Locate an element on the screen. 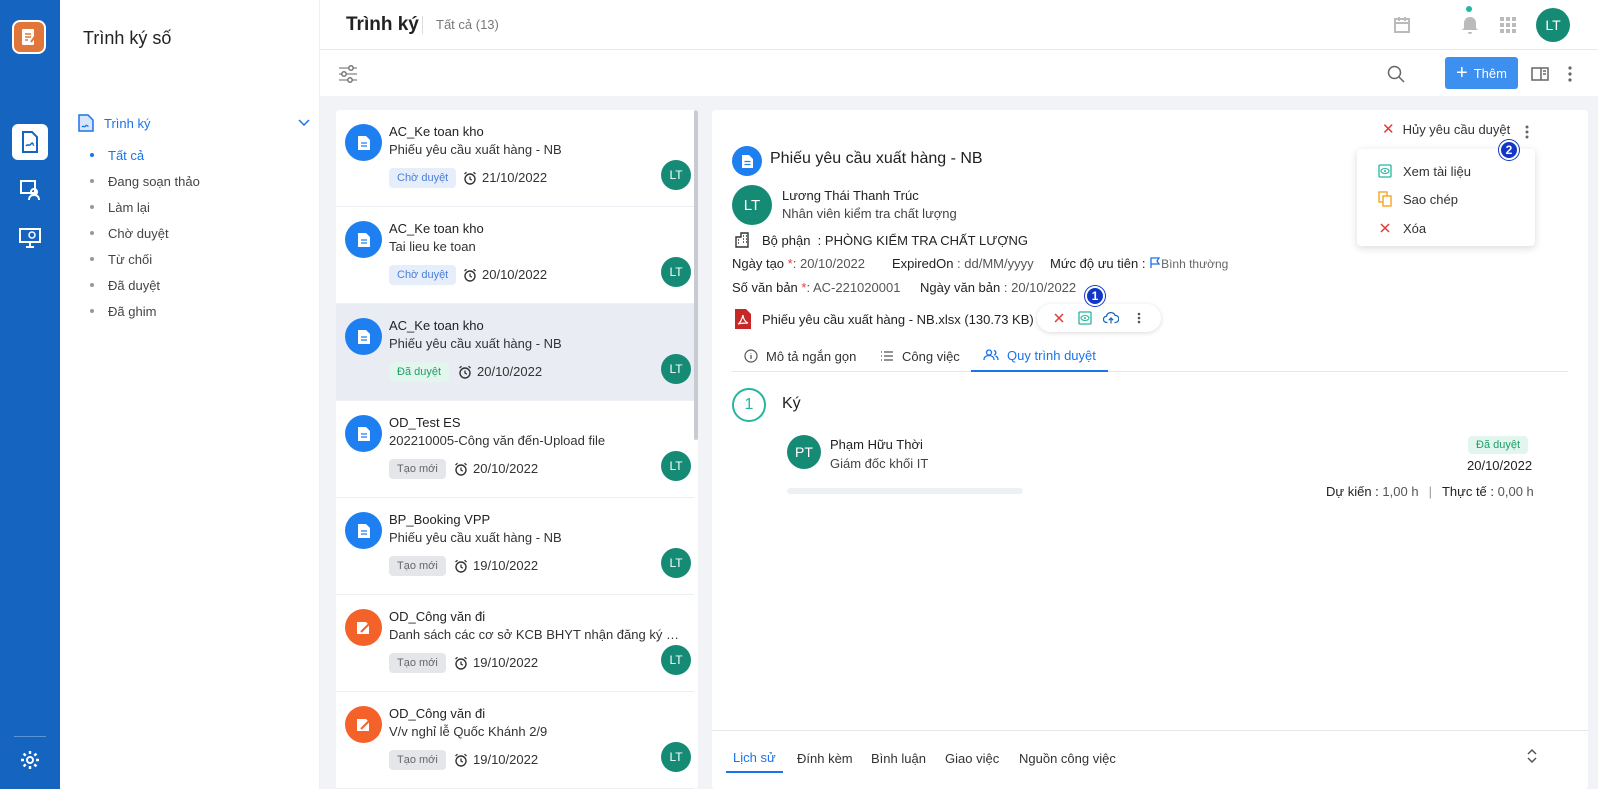 Image resolution: width=1598 pixels, height=789 pixels. approver-avatar: PT is located at coordinates (804, 452).